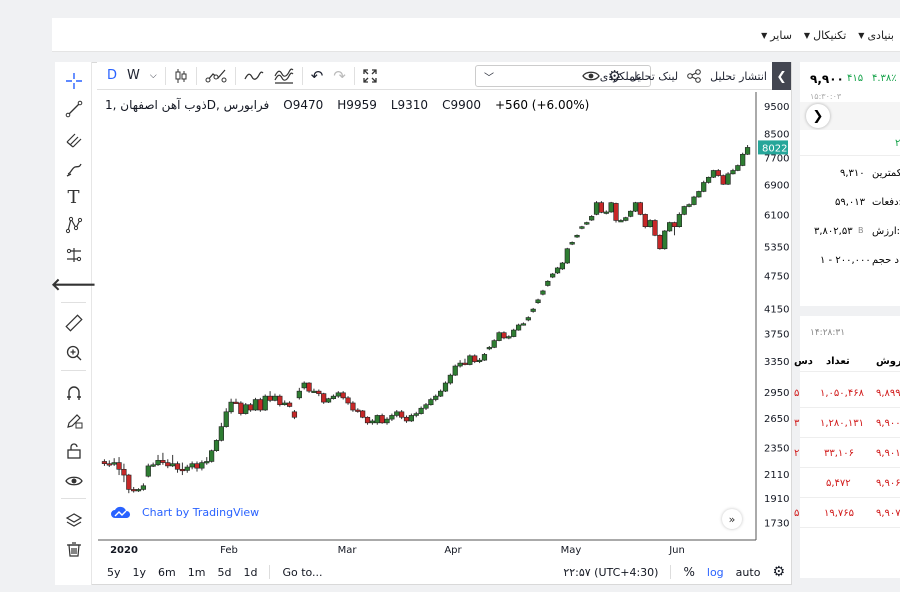 The image size is (900, 592). Describe the element at coordinates (803, 361) in the screenshot. I see `col-clipped: دس` at that location.